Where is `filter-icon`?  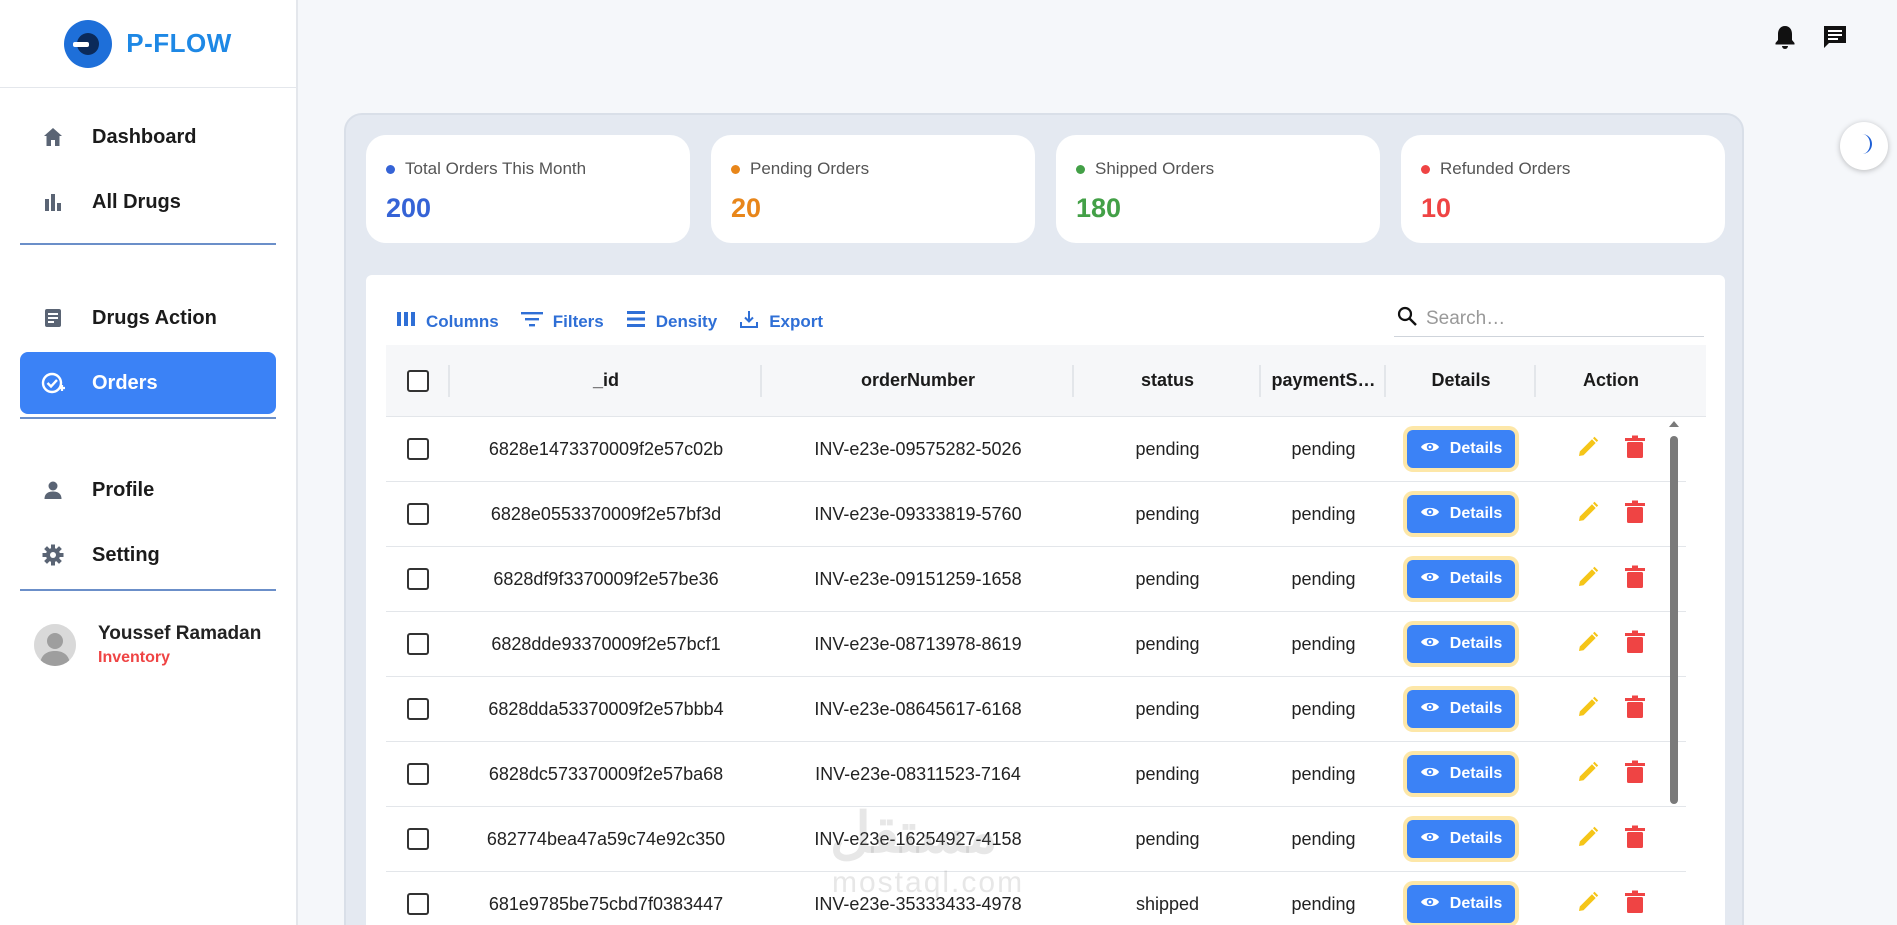 filter-icon is located at coordinates (531, 321).